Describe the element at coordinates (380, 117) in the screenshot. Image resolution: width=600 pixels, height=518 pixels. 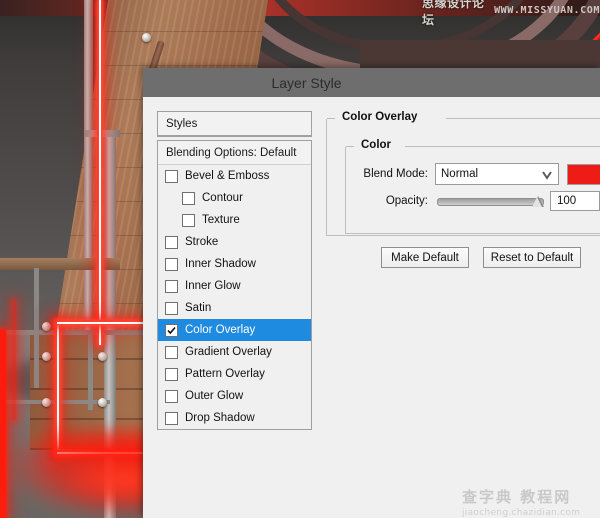
I see `color-overlay-group-title: Color Overlay` at that location.